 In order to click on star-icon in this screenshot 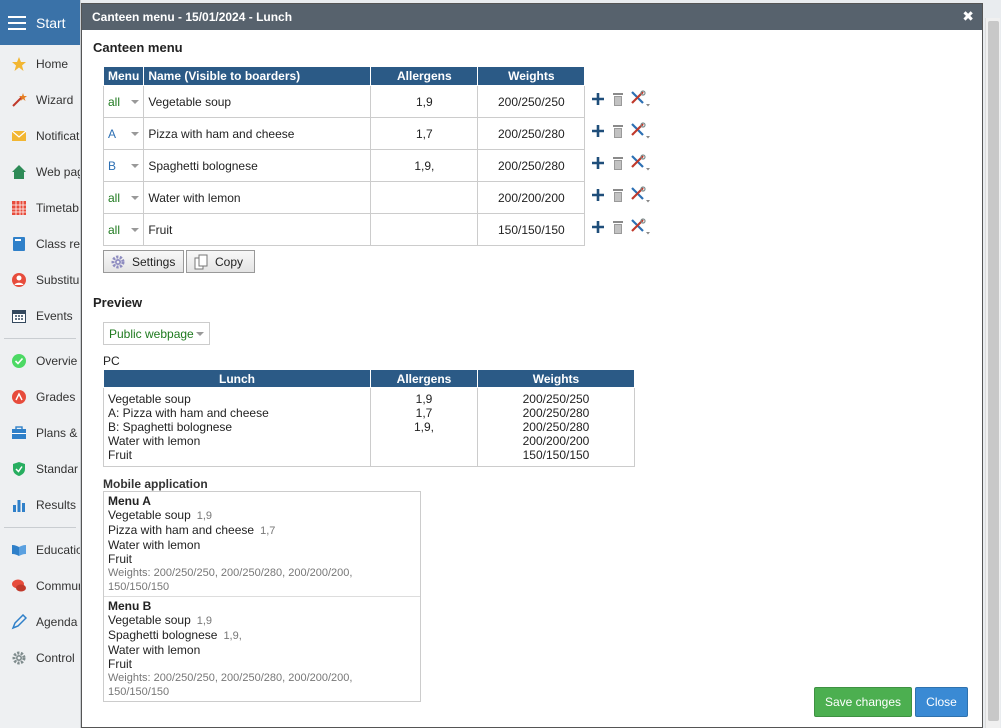, I will do `click(19, 64)`.